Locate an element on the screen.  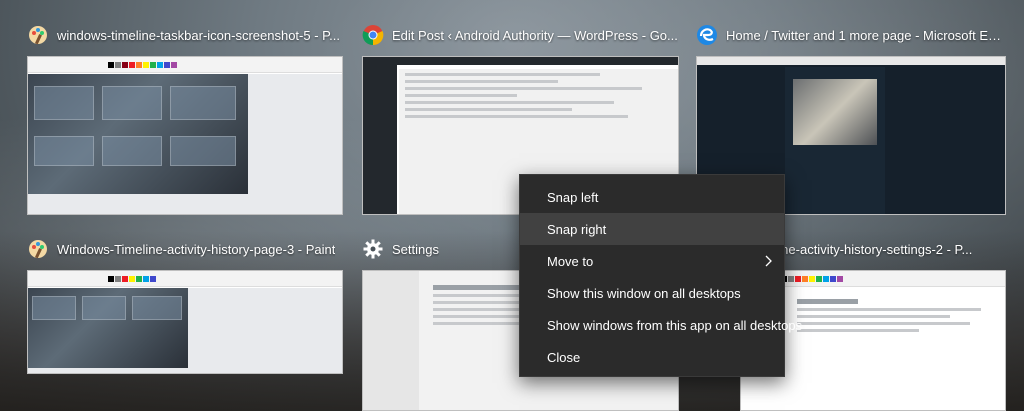
twitter-feed is located at coordinates (835, 140).